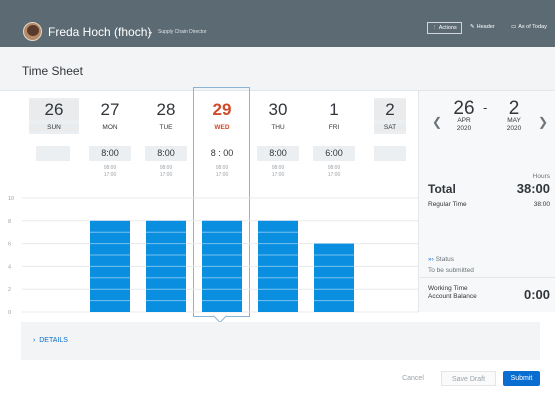 This screenshot has width=555, height=394. I want to click on next-week-icon: ❯, so click(543, 122).